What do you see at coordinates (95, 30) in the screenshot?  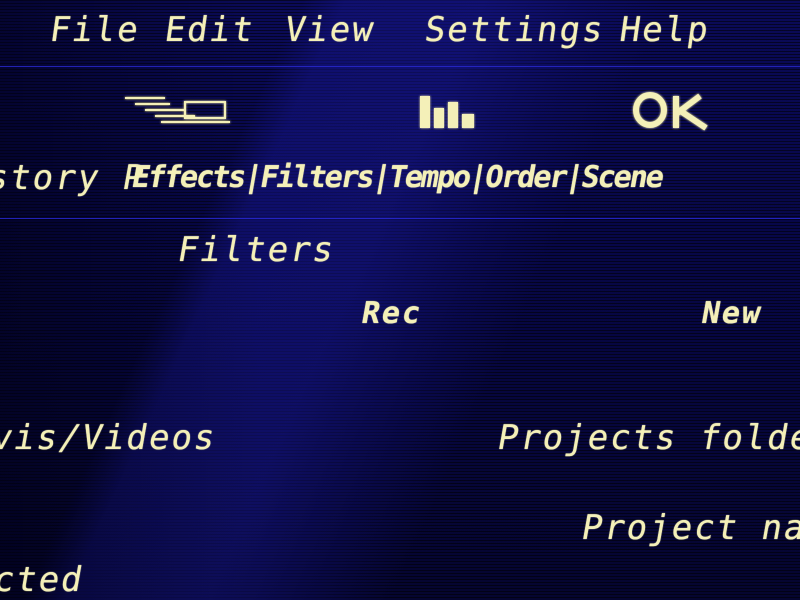 I see `menu-file: File` at bounding box center [95, 30].